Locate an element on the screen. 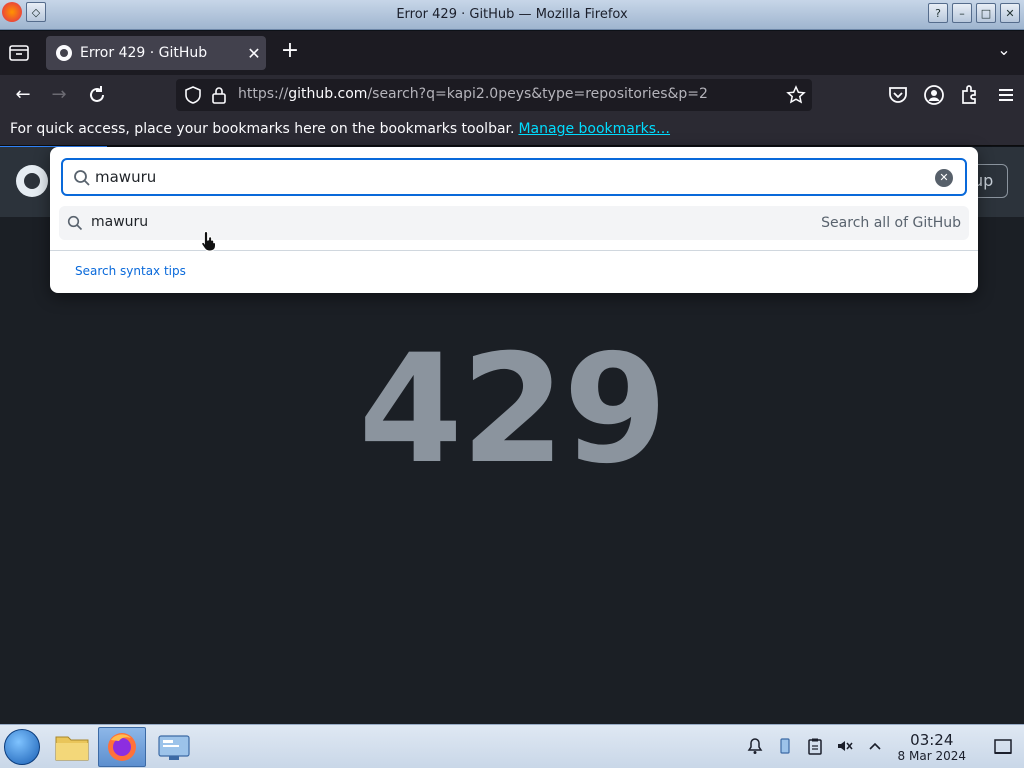  hamburger-menu-icon is located at coordinates (1006, 95).